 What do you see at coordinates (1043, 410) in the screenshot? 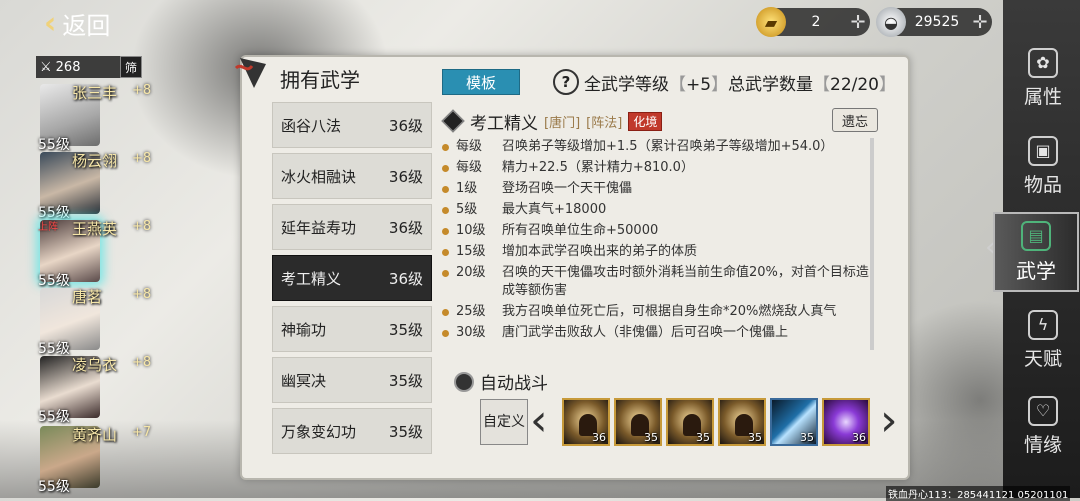
I see `relationship-icon: ♡` at bounding box center [1043, 410].